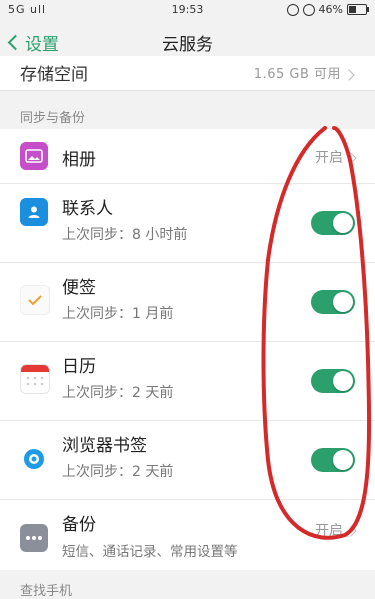 This screenshot has width=375, height=599. I want to click on item-title: 备份, so click(79, 525).